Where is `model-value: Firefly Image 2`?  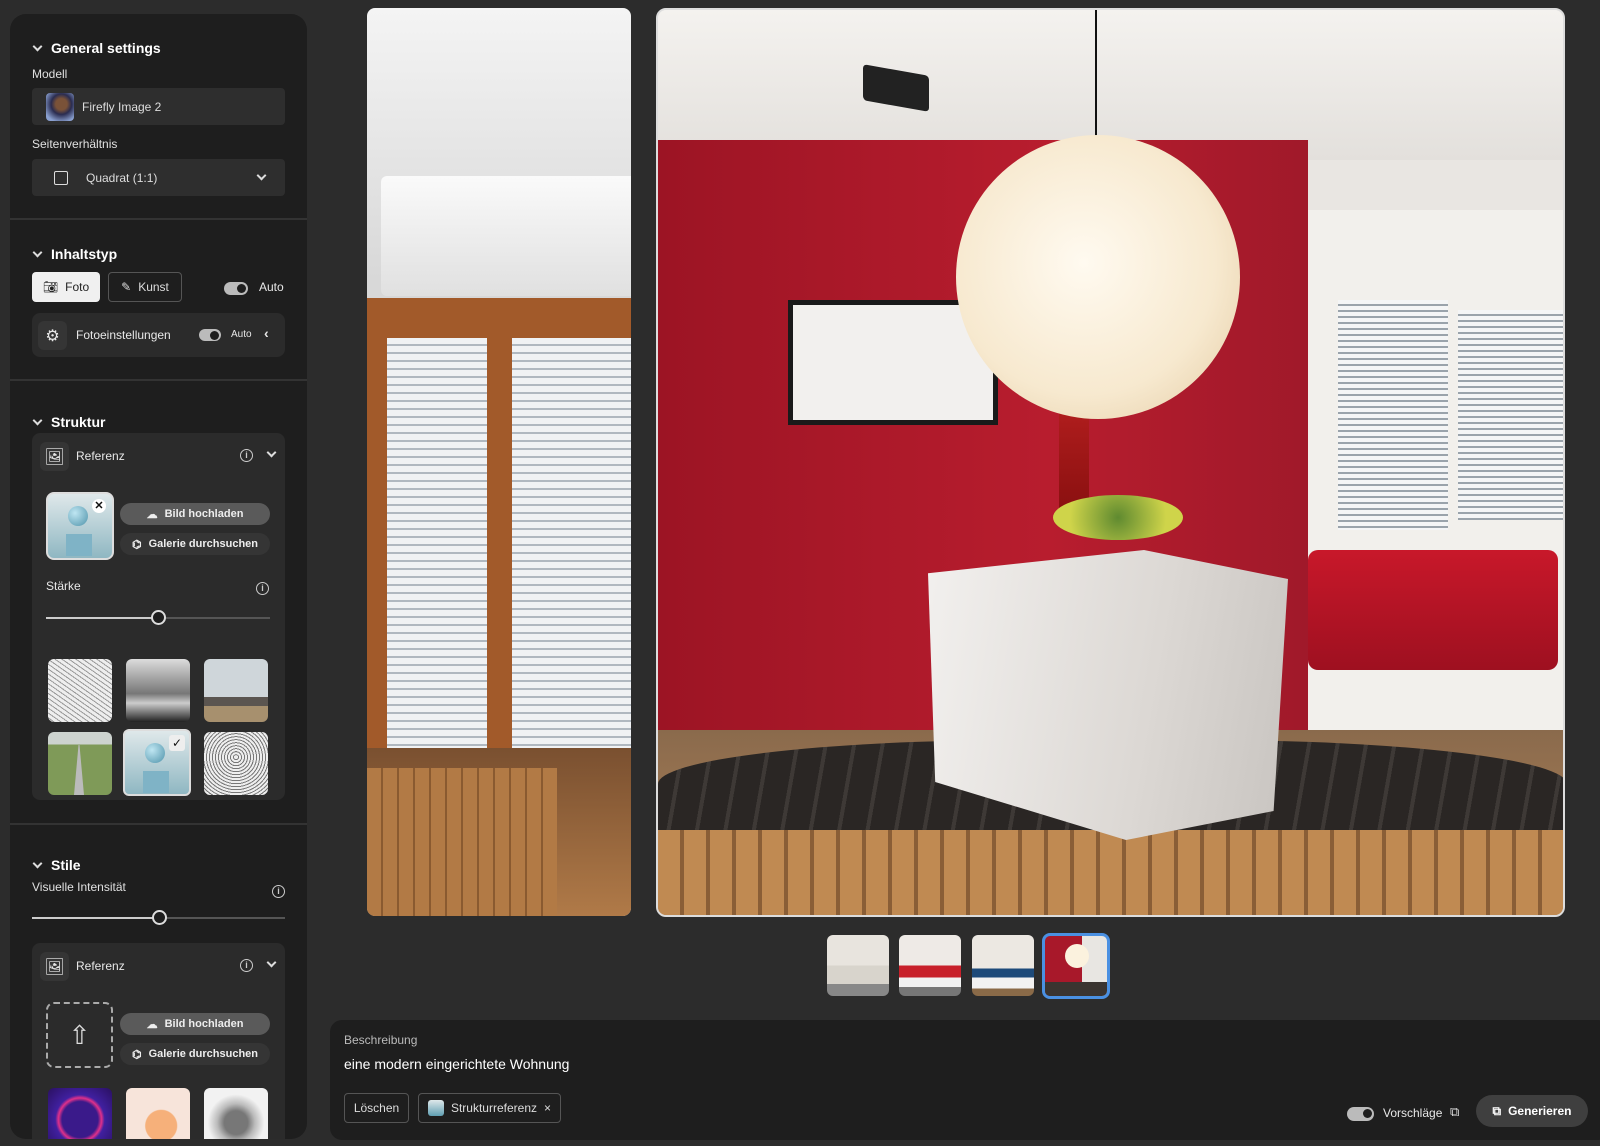
model-value: Firefly Image 2 is located at coordinates (122, 106).